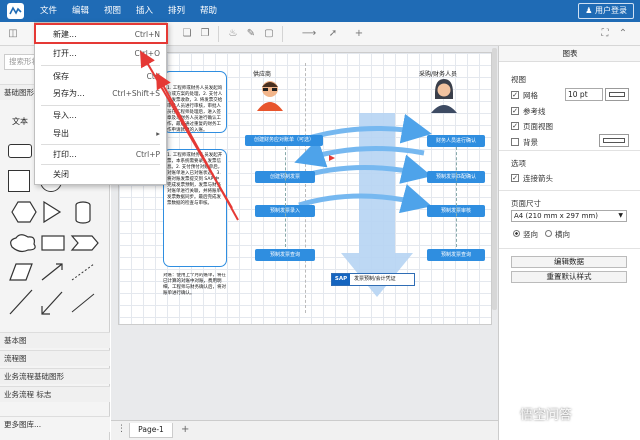 Image resolution: width=640 pixels, height=440 pixels. What do you see at coordinates (262, 74) in the screenshot?
I see `supplier-label: 供应商` at bounding box center [262, 74].